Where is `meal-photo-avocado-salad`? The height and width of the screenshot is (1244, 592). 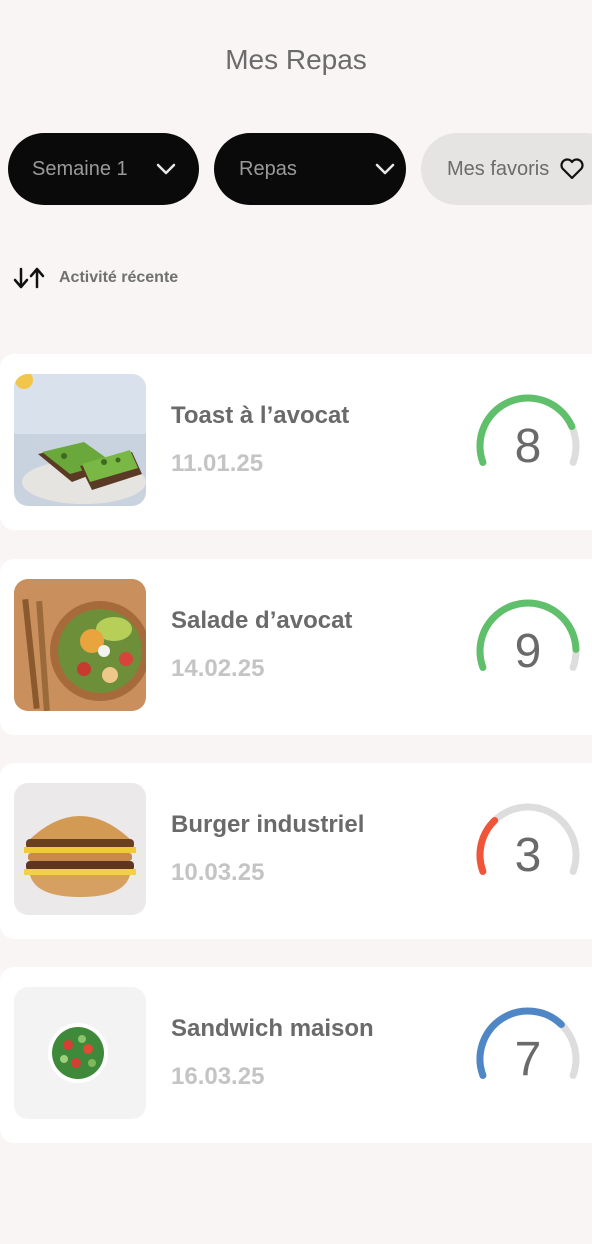
meal-photo-avocado-salad is located at coordinates (80, 645).